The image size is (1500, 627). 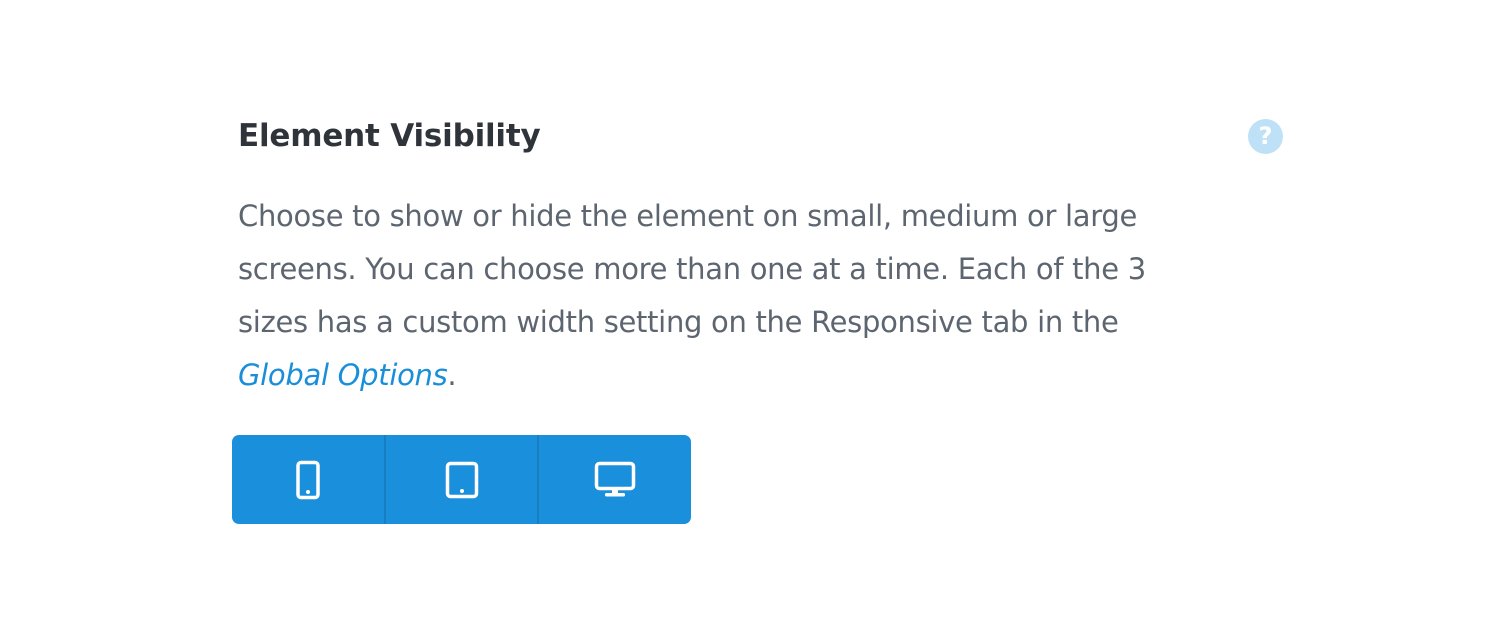 I want to click on help-glyph: ?, so click(x=1265, y=136).